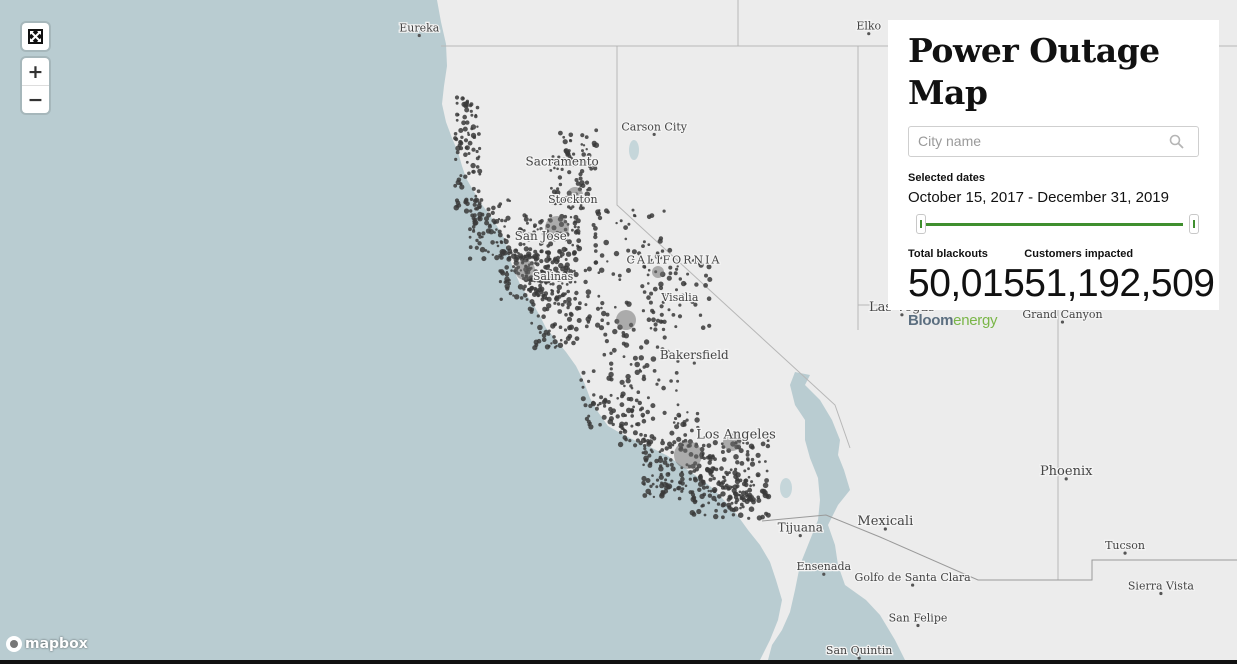 This screenshot has width=1237, height=664. What do you see at coordinates (1053, 320) in the screenshot?
I see `bloom-energy-logo: Bloomenergy` at bounding box center [1053, 320].